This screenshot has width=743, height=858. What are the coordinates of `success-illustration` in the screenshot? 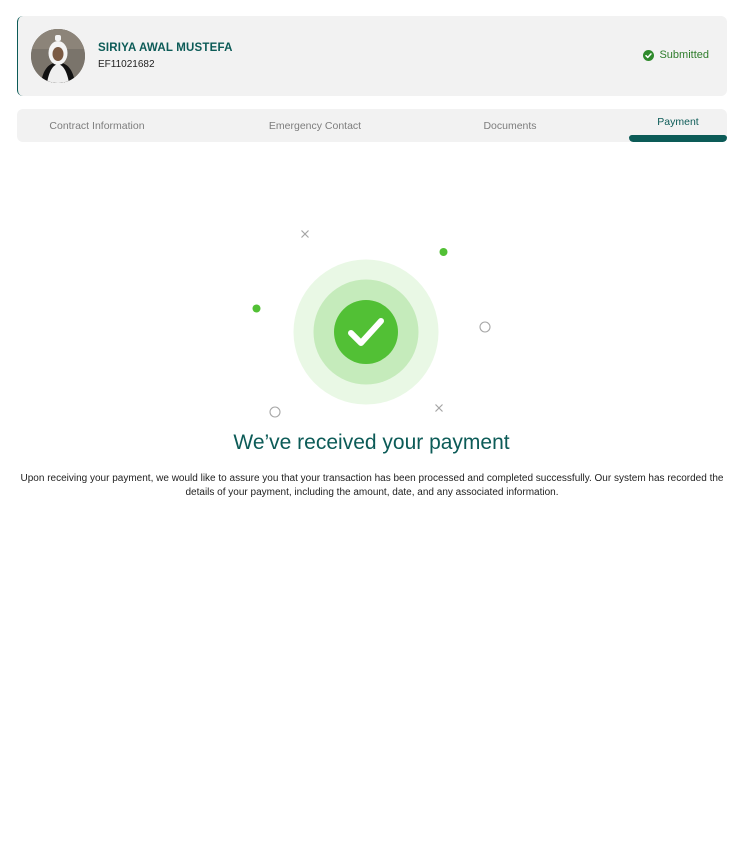 It's located at (371, 324).